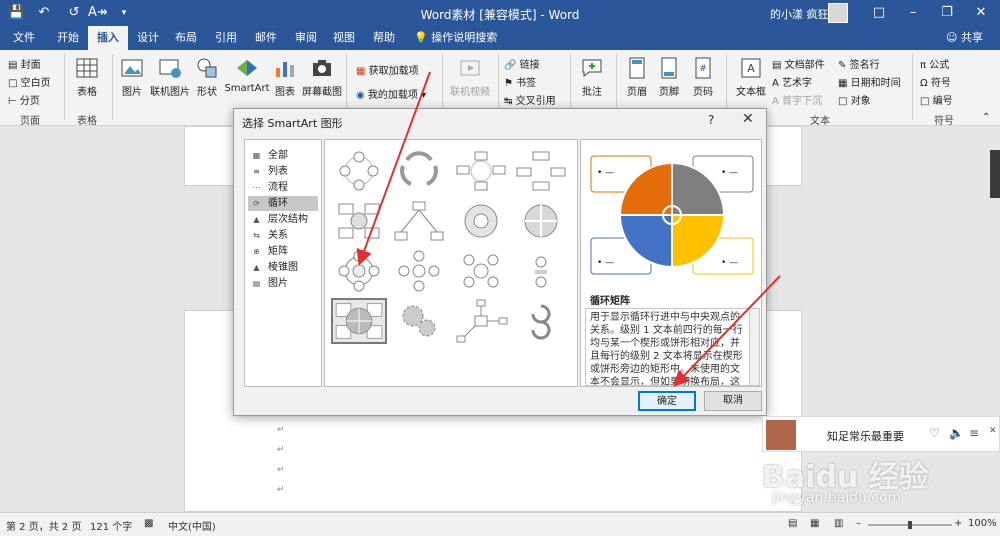 This screenshot has width=1000, height=536. What do you see at coordinates (16, 13) in the screenshot?
I see `save-icon: 💾` at bounding box center [16, 13].